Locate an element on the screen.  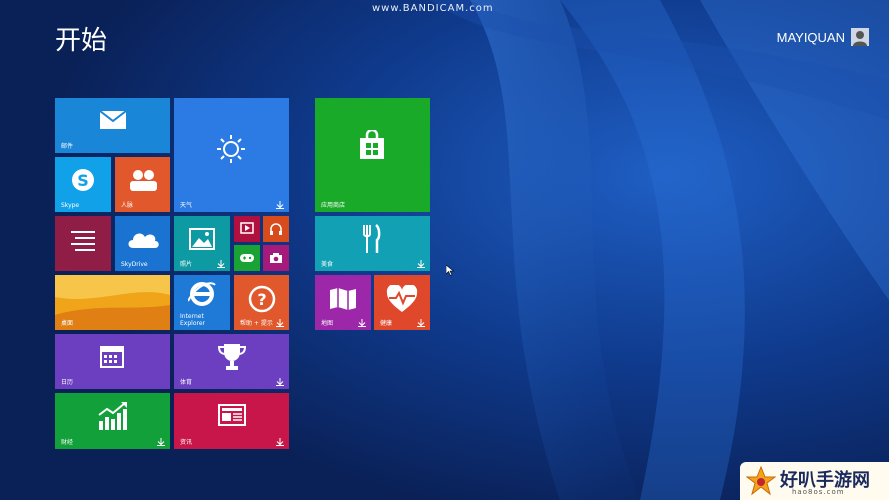
tile-label: Internet Explorer is located at coordinates (192, 320).